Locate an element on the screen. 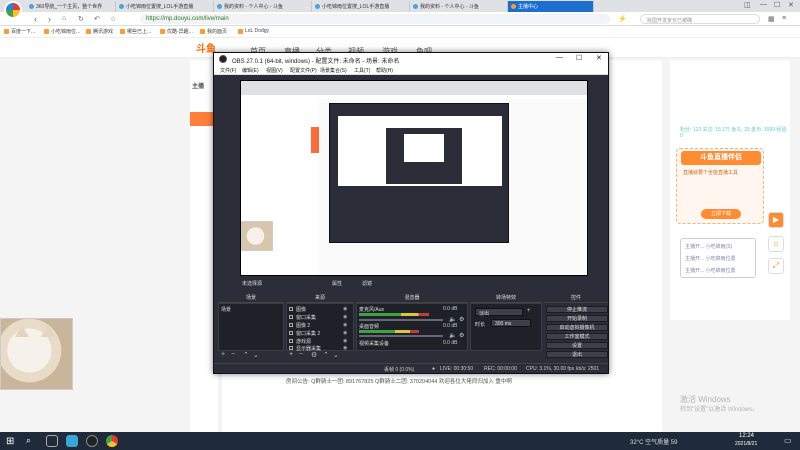 This screenshot has height=450, width=800. filters-button: 滤镜 is located at coordinates (367, 283).